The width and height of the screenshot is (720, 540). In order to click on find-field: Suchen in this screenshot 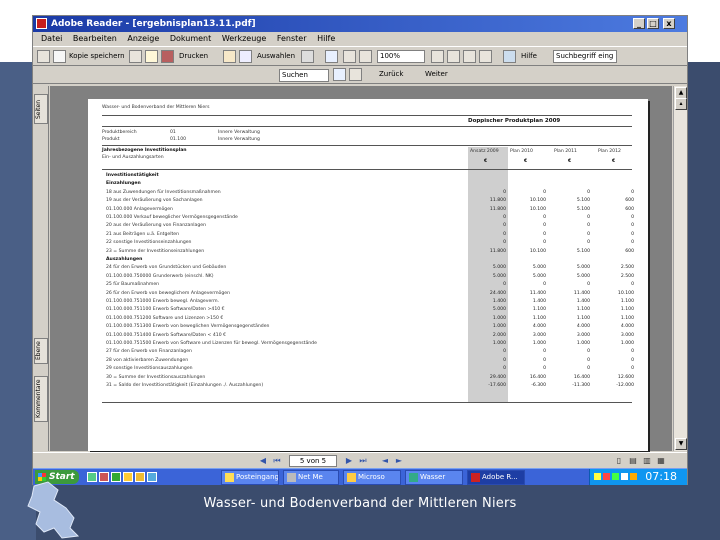, I will do `click(304, 75)`.